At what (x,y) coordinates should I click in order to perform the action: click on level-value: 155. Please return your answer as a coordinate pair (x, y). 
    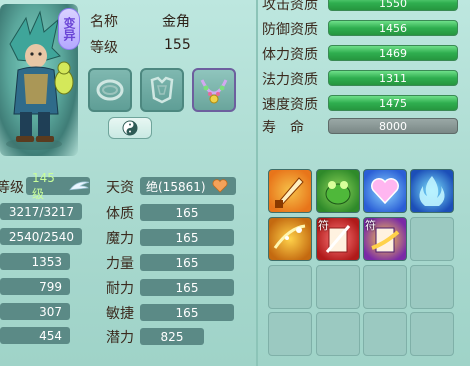
    Looking at the image, I should click on (177, 45).